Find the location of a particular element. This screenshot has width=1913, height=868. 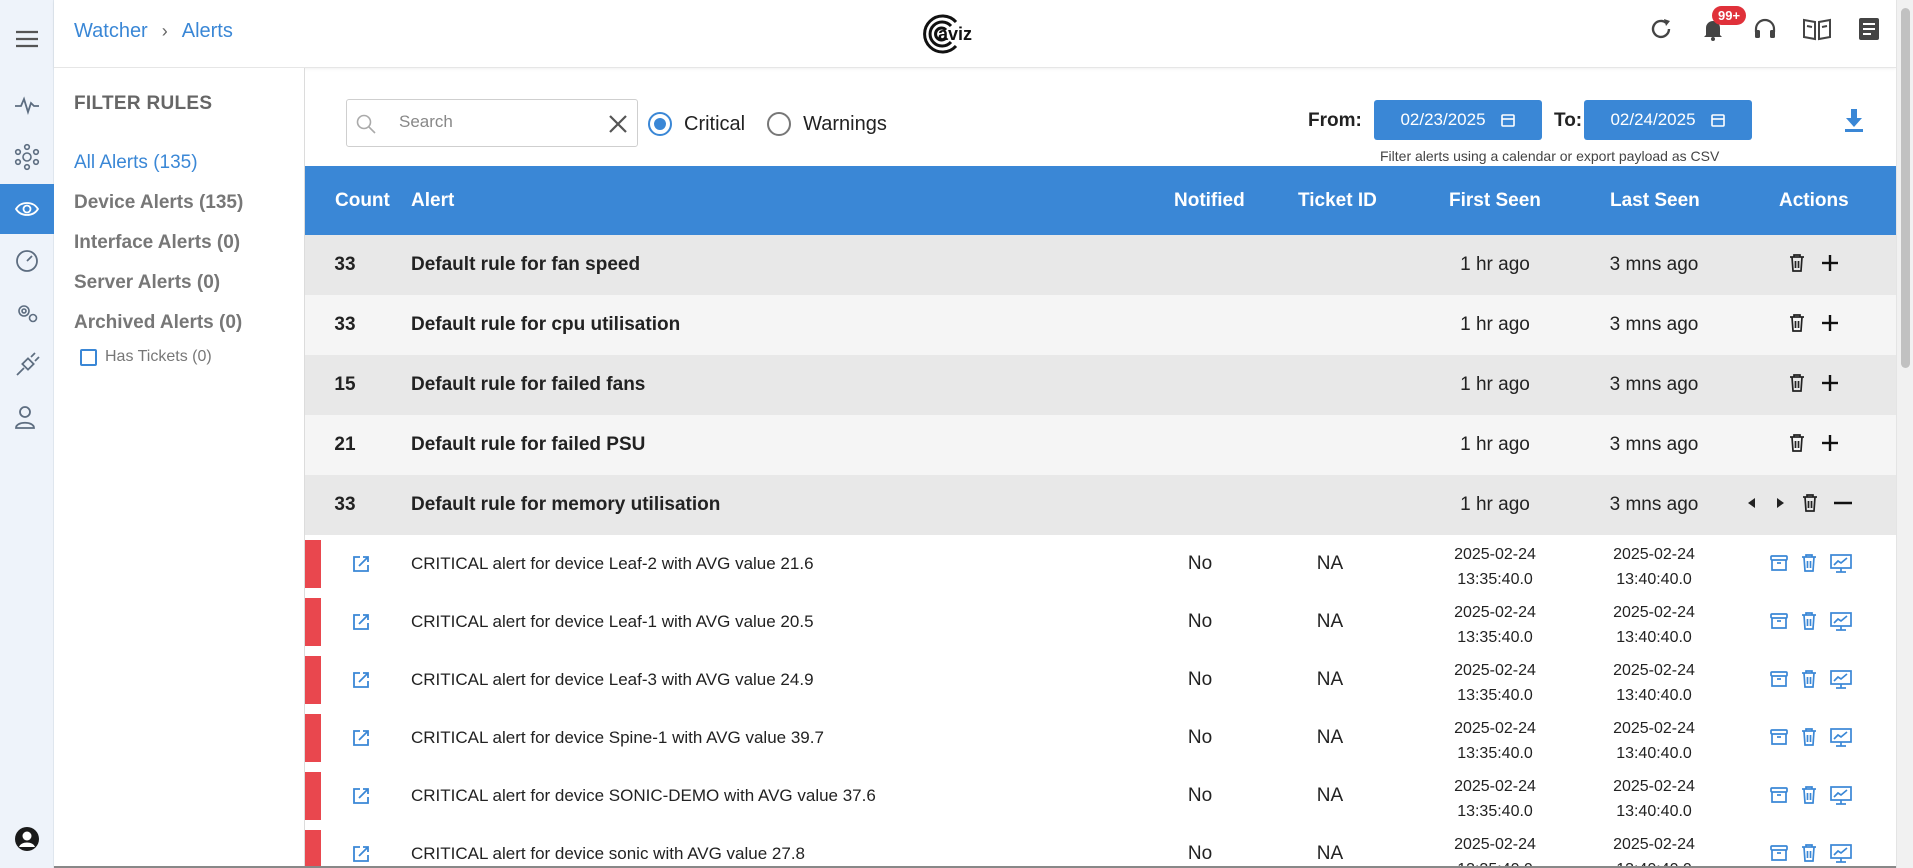

account-avatar-icon is located at coordinates (27, 839).